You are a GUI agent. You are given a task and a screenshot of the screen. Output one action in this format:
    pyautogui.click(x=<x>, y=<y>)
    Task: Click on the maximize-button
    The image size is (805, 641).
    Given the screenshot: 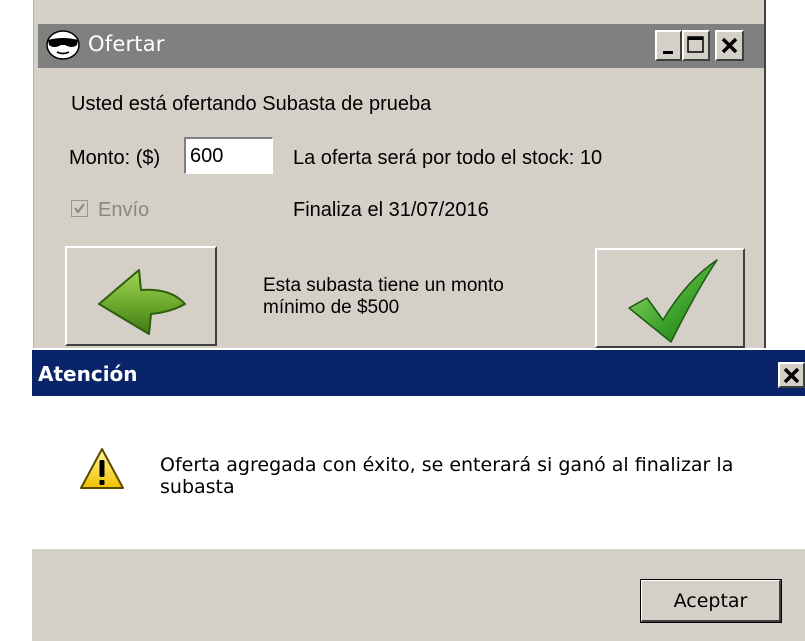 What is the action you would take?
    pyautogui.click(x=696, y=45)
    